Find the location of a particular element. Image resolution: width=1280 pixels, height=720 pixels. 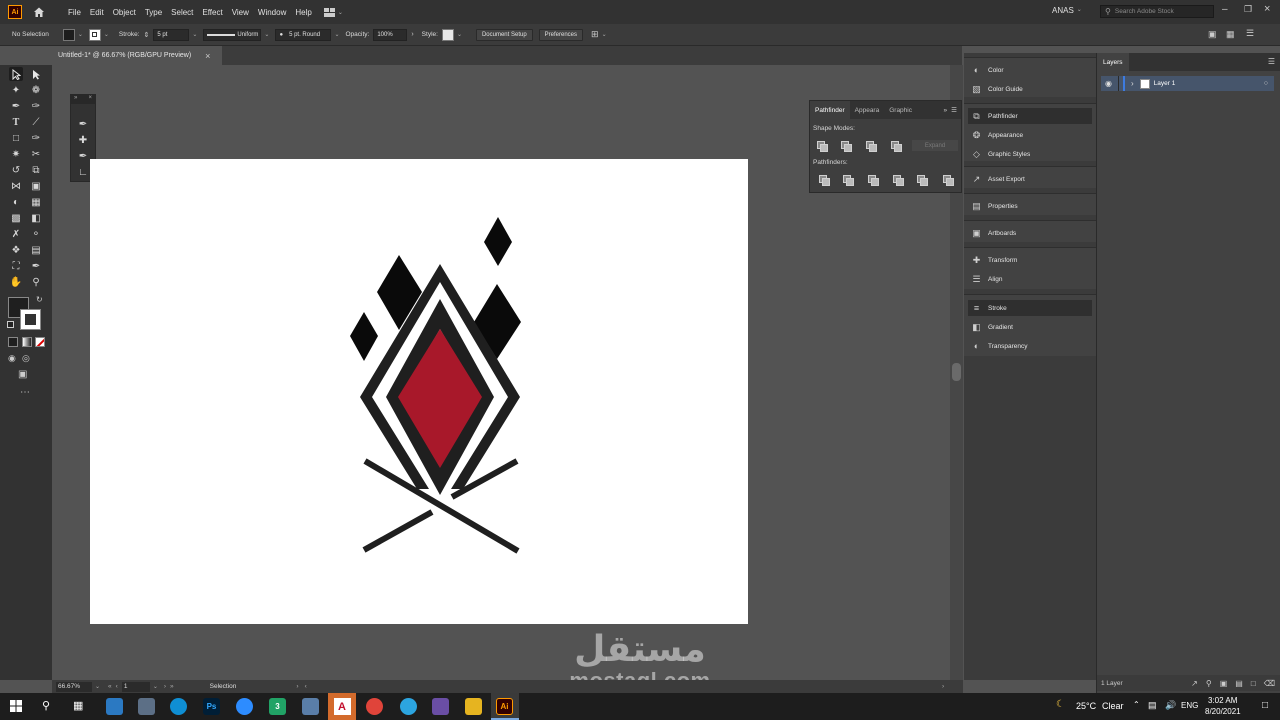

graphic-style-swatch is located at coordinates (447, 34).